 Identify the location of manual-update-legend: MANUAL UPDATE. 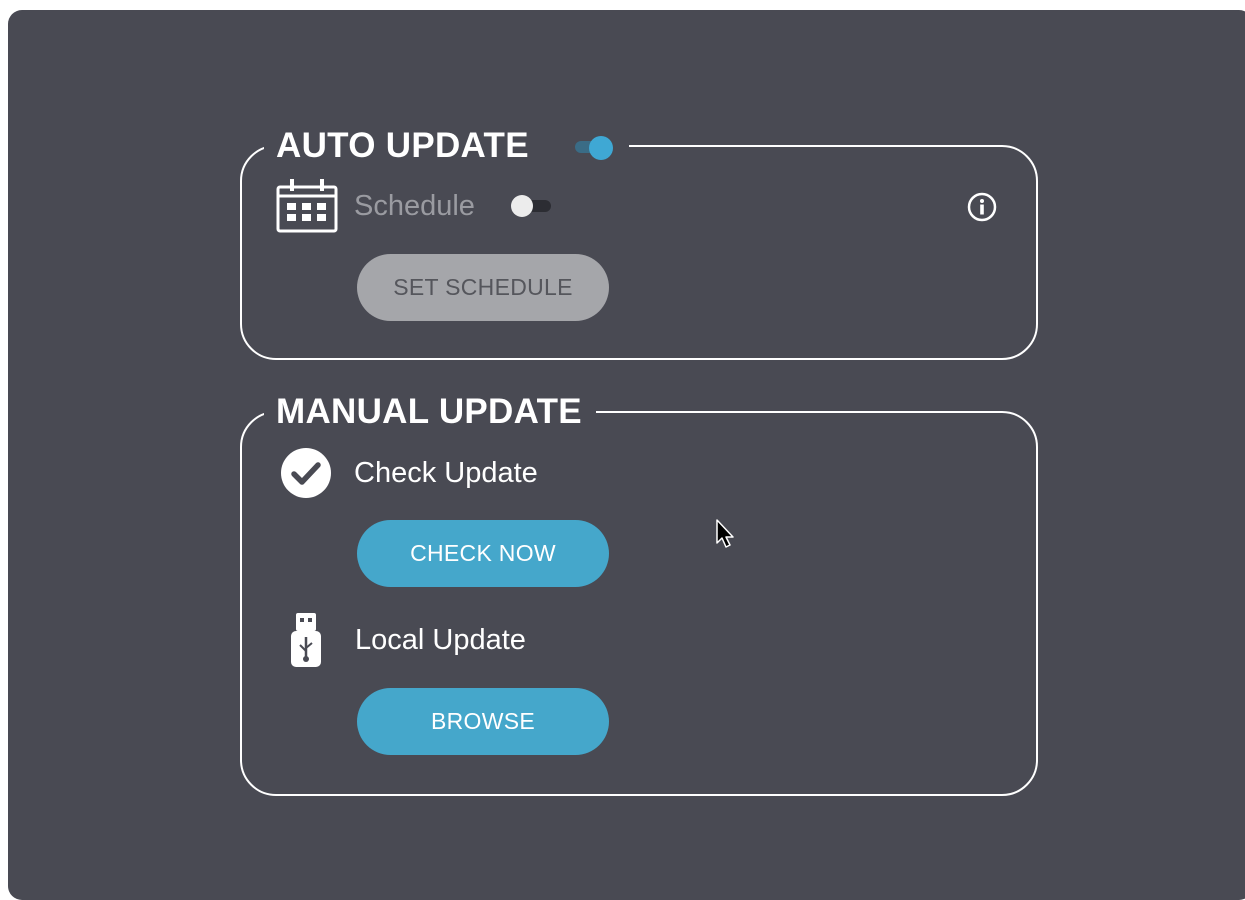
(430, 412).